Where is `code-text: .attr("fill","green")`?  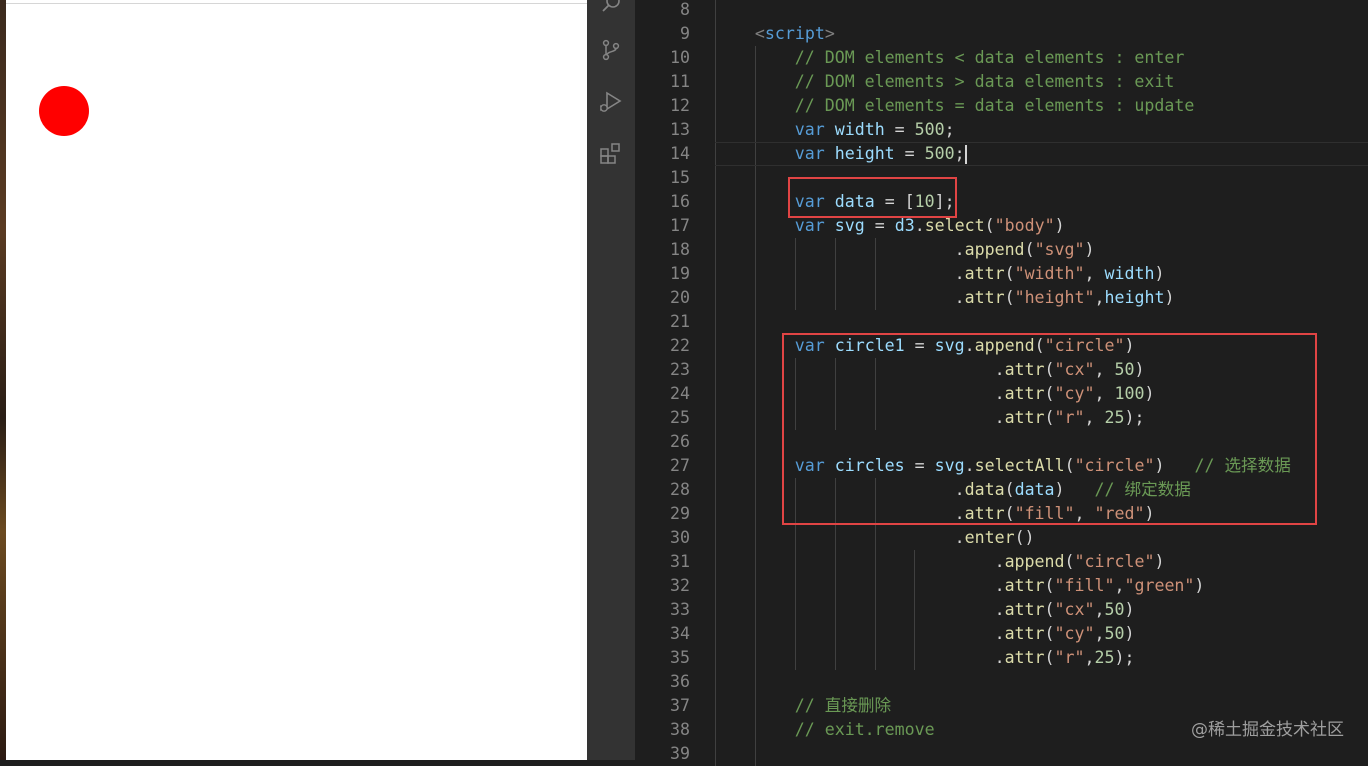
code-text: .attr("fill","green") is located at coordinates (1000, 586).